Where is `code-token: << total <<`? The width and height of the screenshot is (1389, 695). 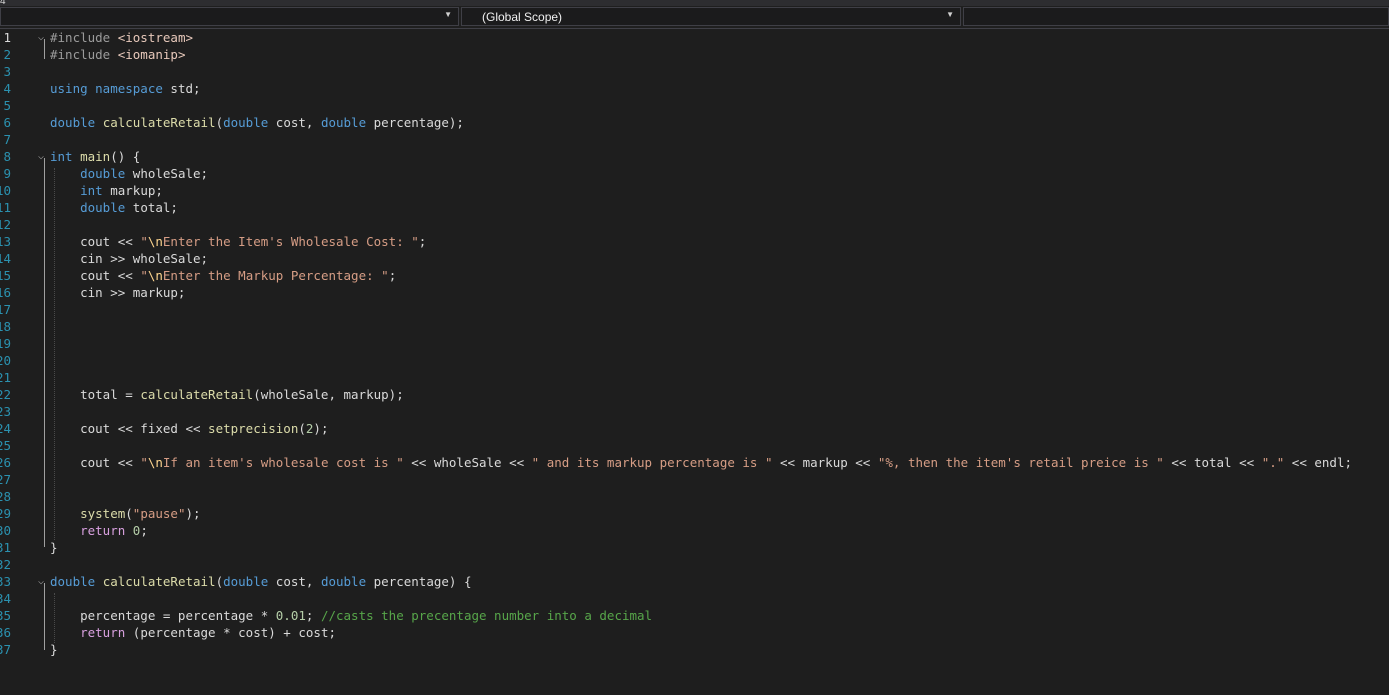 code-token: << total << is located at coordinates (1212, 462).